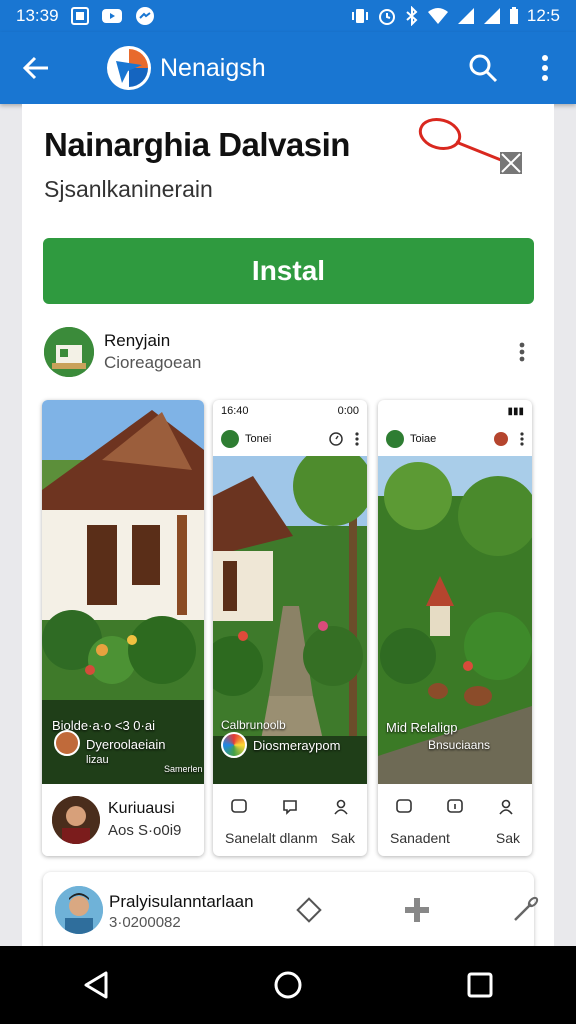 Image resolution: width=576 pixels, height=1024 pixels. Describe the element at coordinates (112, 16) in the screenshot. I see `youtube-icon` at that location.